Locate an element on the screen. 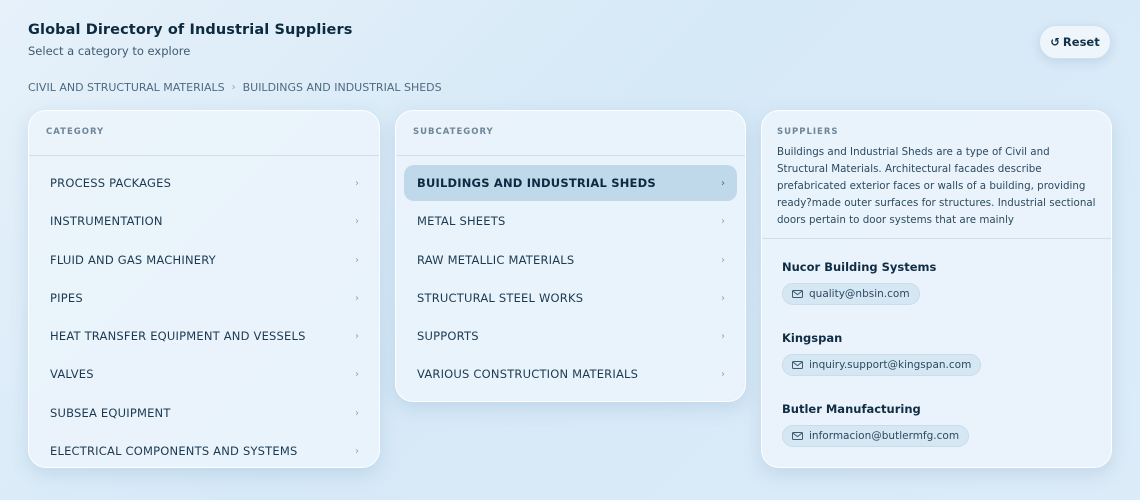  subcategory-item: STRUCTURAL STEEL WORKS › is located at coordinates (570, 298).